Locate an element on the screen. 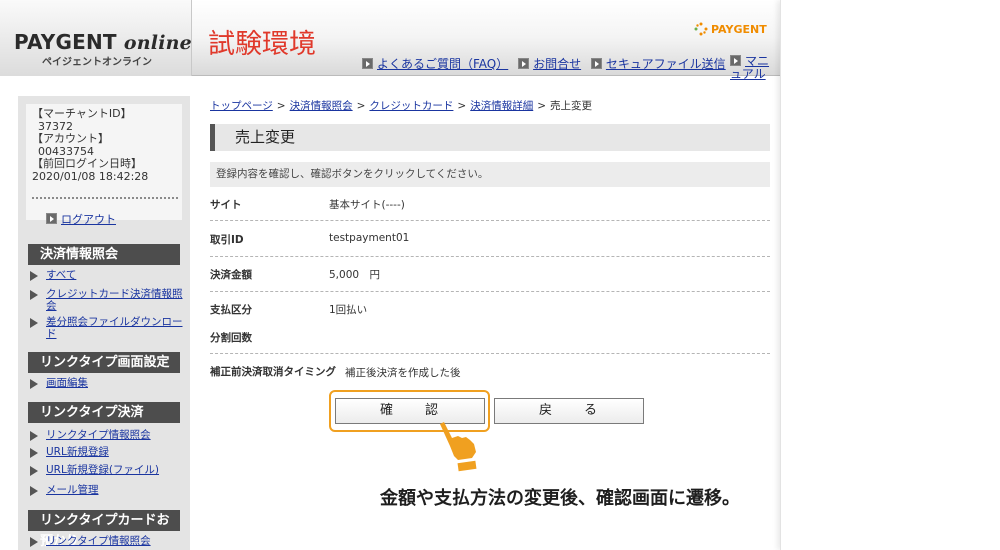  sidebar-item-screen-edit: 画面編集 is located at coordinates (108, 383).